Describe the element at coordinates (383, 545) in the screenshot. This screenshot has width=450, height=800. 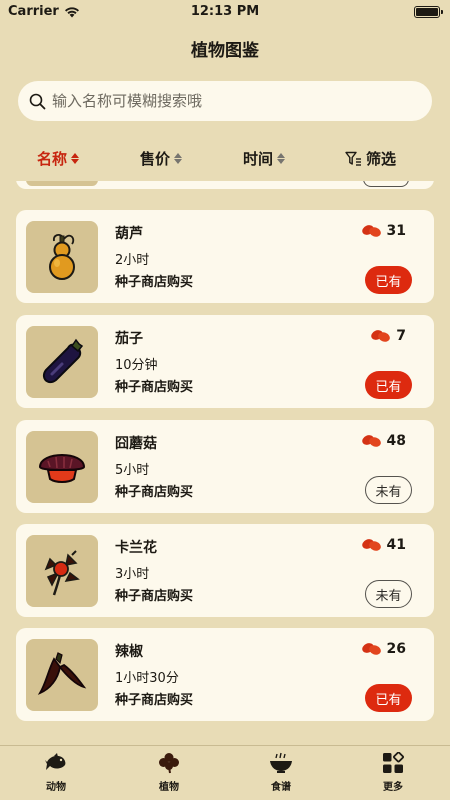
I see `plant-price: 41` at that location.